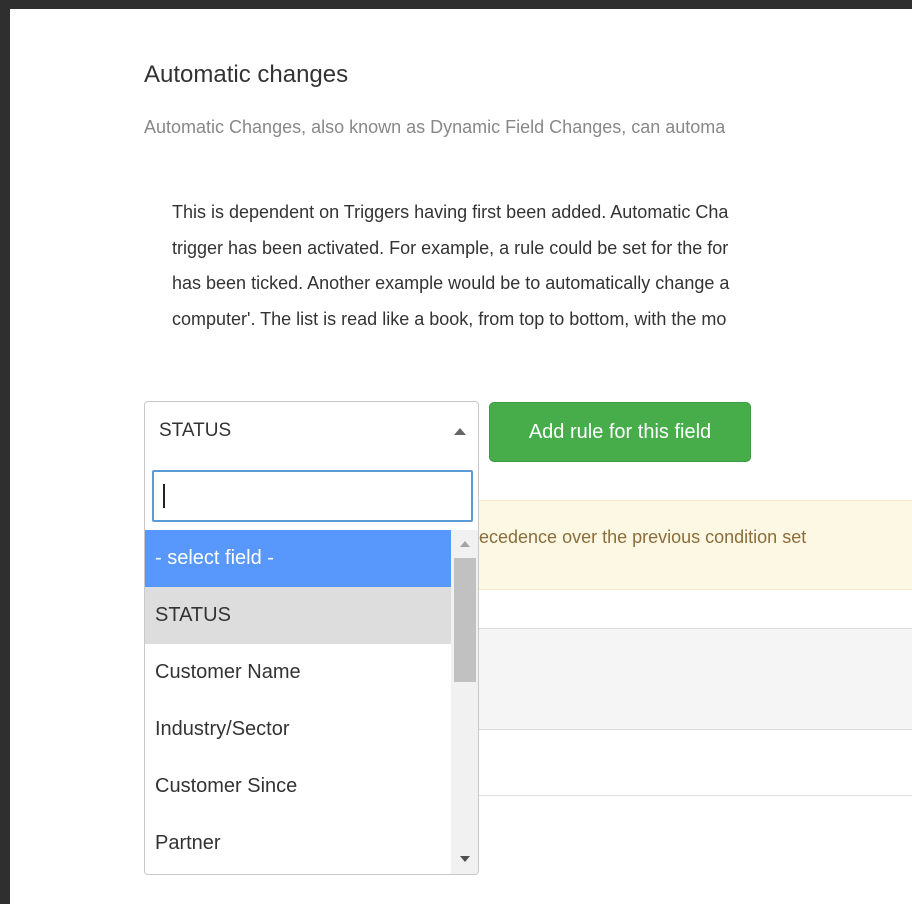 This screenshot has width=912, height=904. I want to click on option-select-field: - select field -, so click(298, 558).